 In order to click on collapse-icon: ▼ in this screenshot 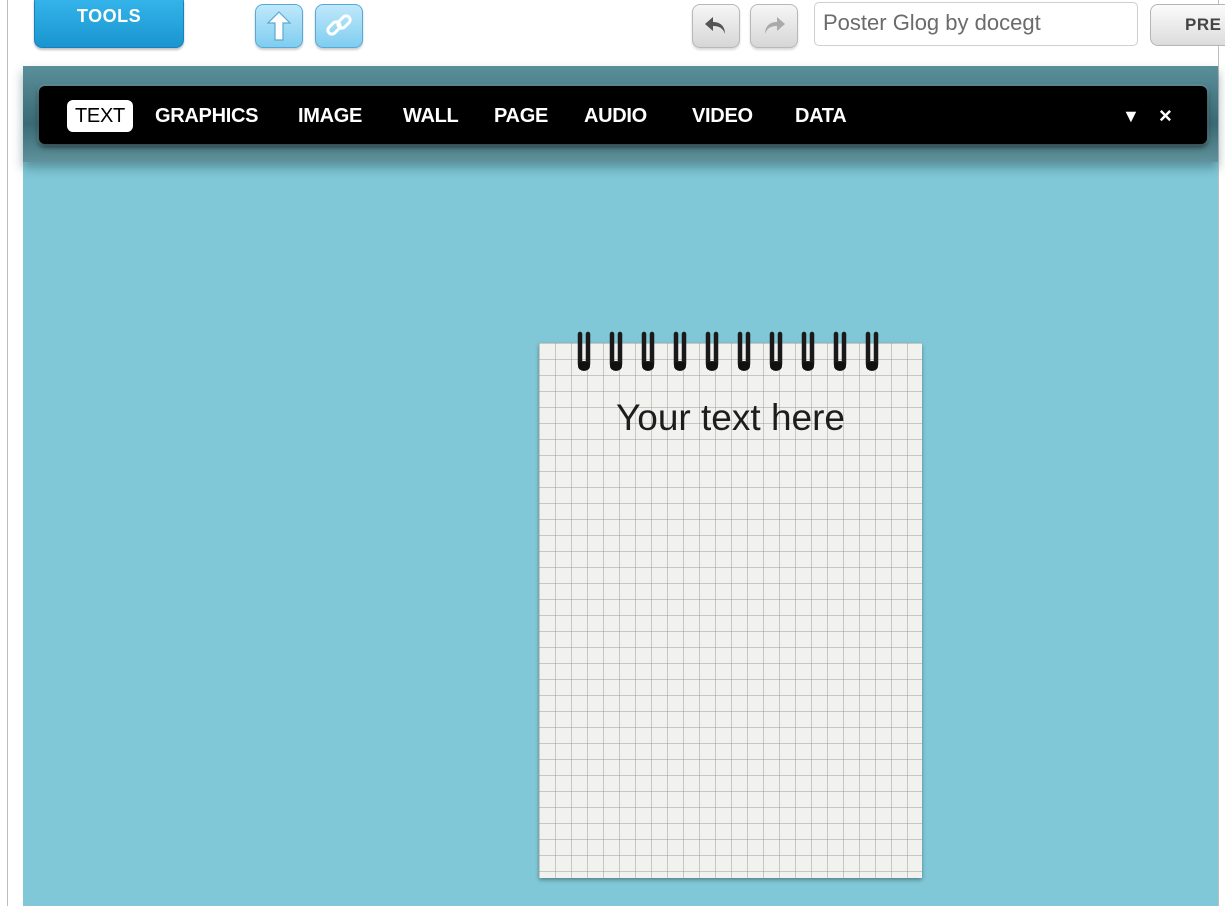, I will do `click(1131, 116)`.